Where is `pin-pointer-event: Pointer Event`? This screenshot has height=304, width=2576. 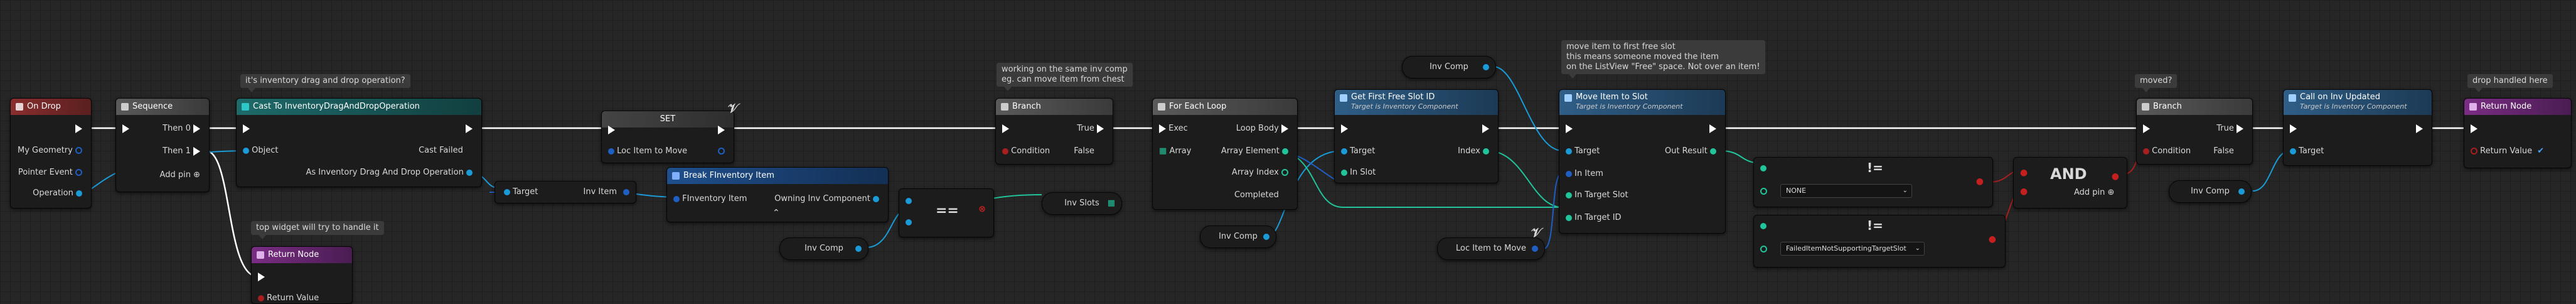
pin-pointer-event: Pointer Event is located at coordinates (50, 173).